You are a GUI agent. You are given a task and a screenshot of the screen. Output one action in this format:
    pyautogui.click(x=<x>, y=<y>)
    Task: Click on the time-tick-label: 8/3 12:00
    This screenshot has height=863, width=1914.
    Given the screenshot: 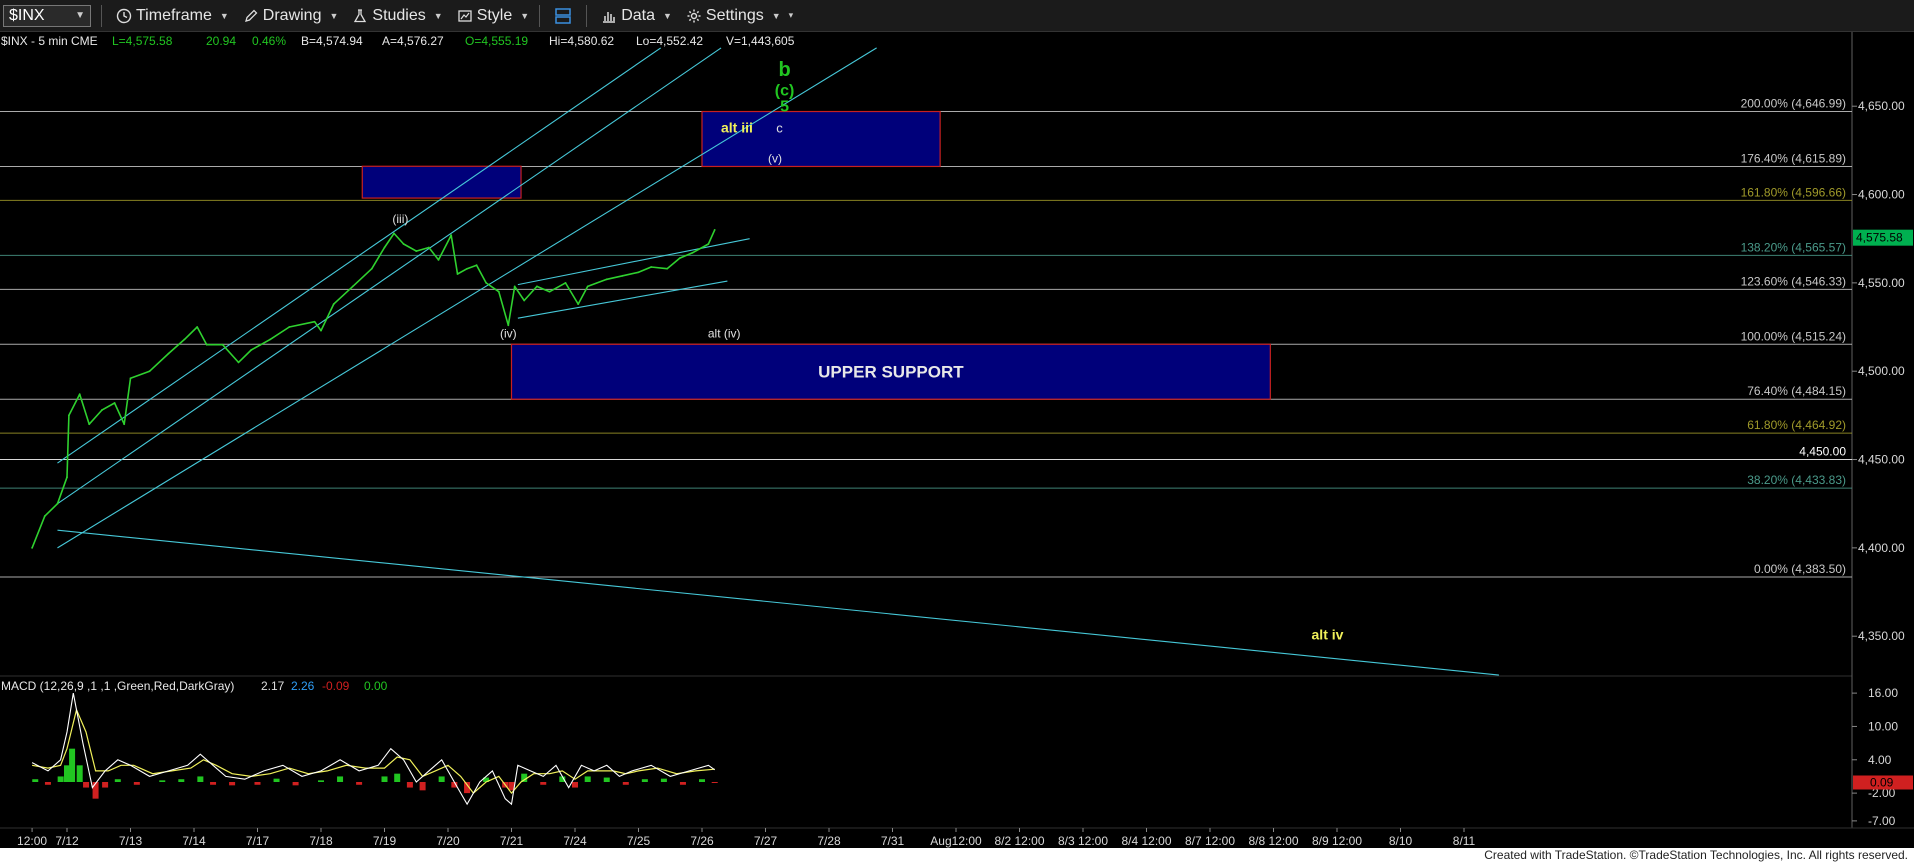 What is the action you would take?
    pyautogui.click(x=1083, y=841)
    